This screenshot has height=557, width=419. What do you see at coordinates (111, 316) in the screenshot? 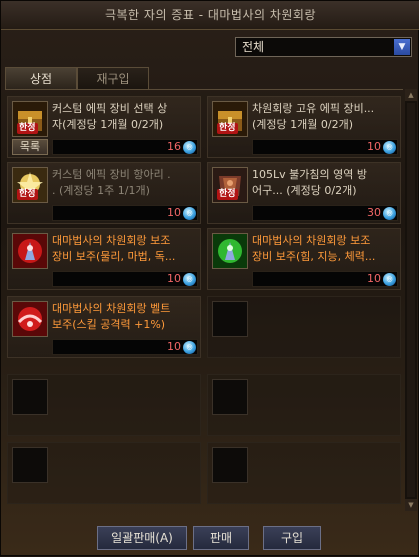
I see `item-name: 대마법사의 차원회랑 벨트 보주(스킬 공격력 +1%)` at bounding box center [111, 316].